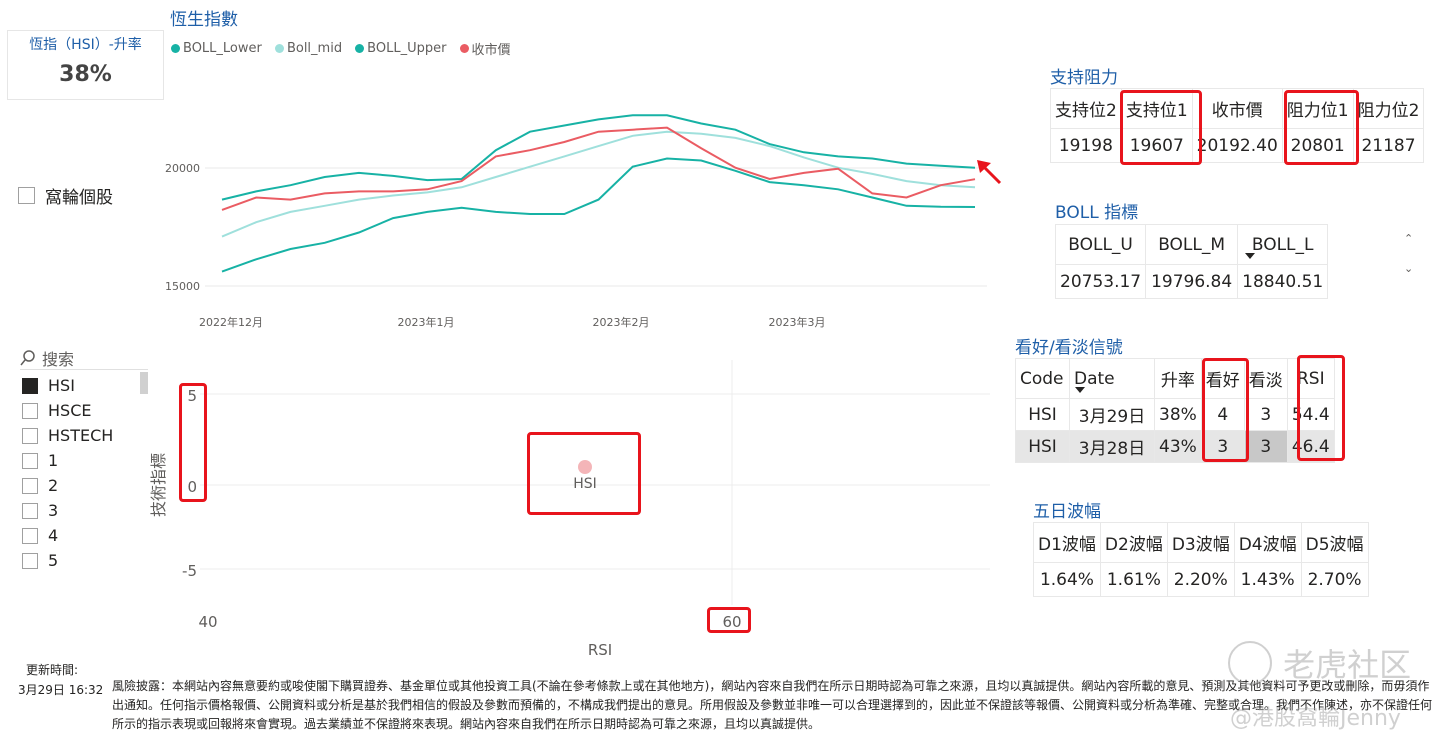 Image resolution: width=1455 pixels, height=747 pixels. What do you see at coordinates (82, 485) in the screenshot?
I see `slicer-item-2: 2` at bounding box center [82, 485].